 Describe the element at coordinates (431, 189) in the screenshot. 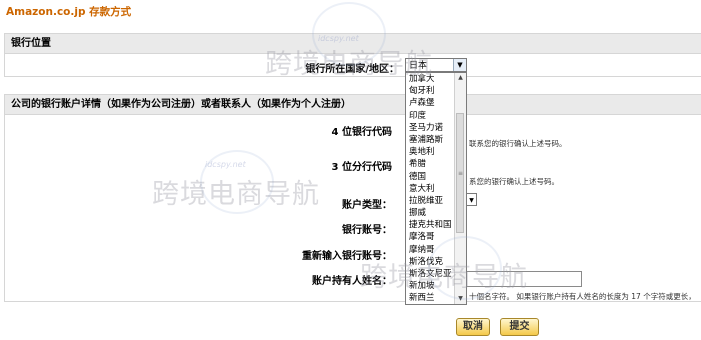

I see `dropdown-option: 意大利` at that location.